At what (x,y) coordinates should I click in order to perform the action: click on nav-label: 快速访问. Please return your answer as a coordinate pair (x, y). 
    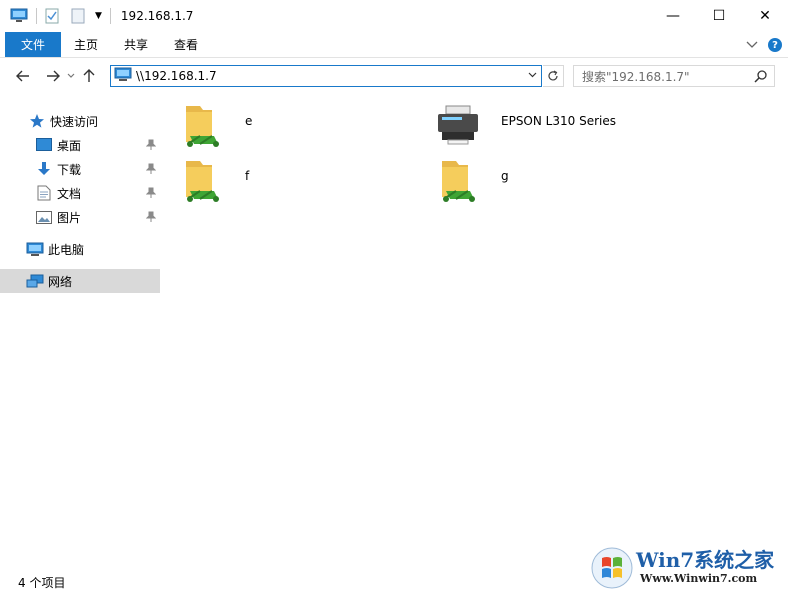
    Looking at the image, I should click on (74, 121).